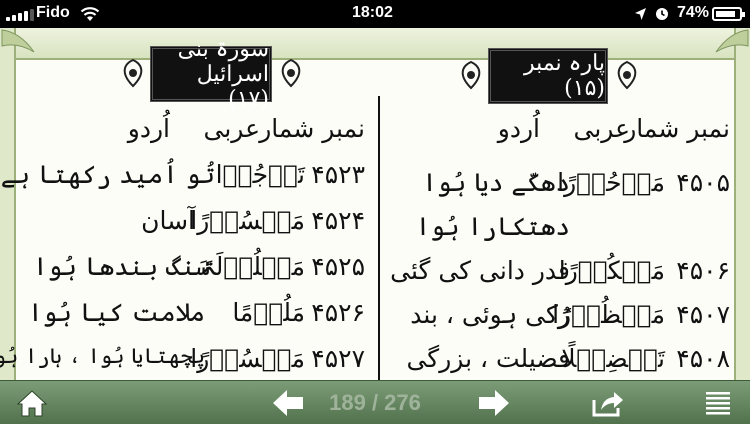  Describe the element at coordinates (253, 266) in the screenshot. I see `entry-arabic: مَغۡلُوۡلَۃً` at that location.